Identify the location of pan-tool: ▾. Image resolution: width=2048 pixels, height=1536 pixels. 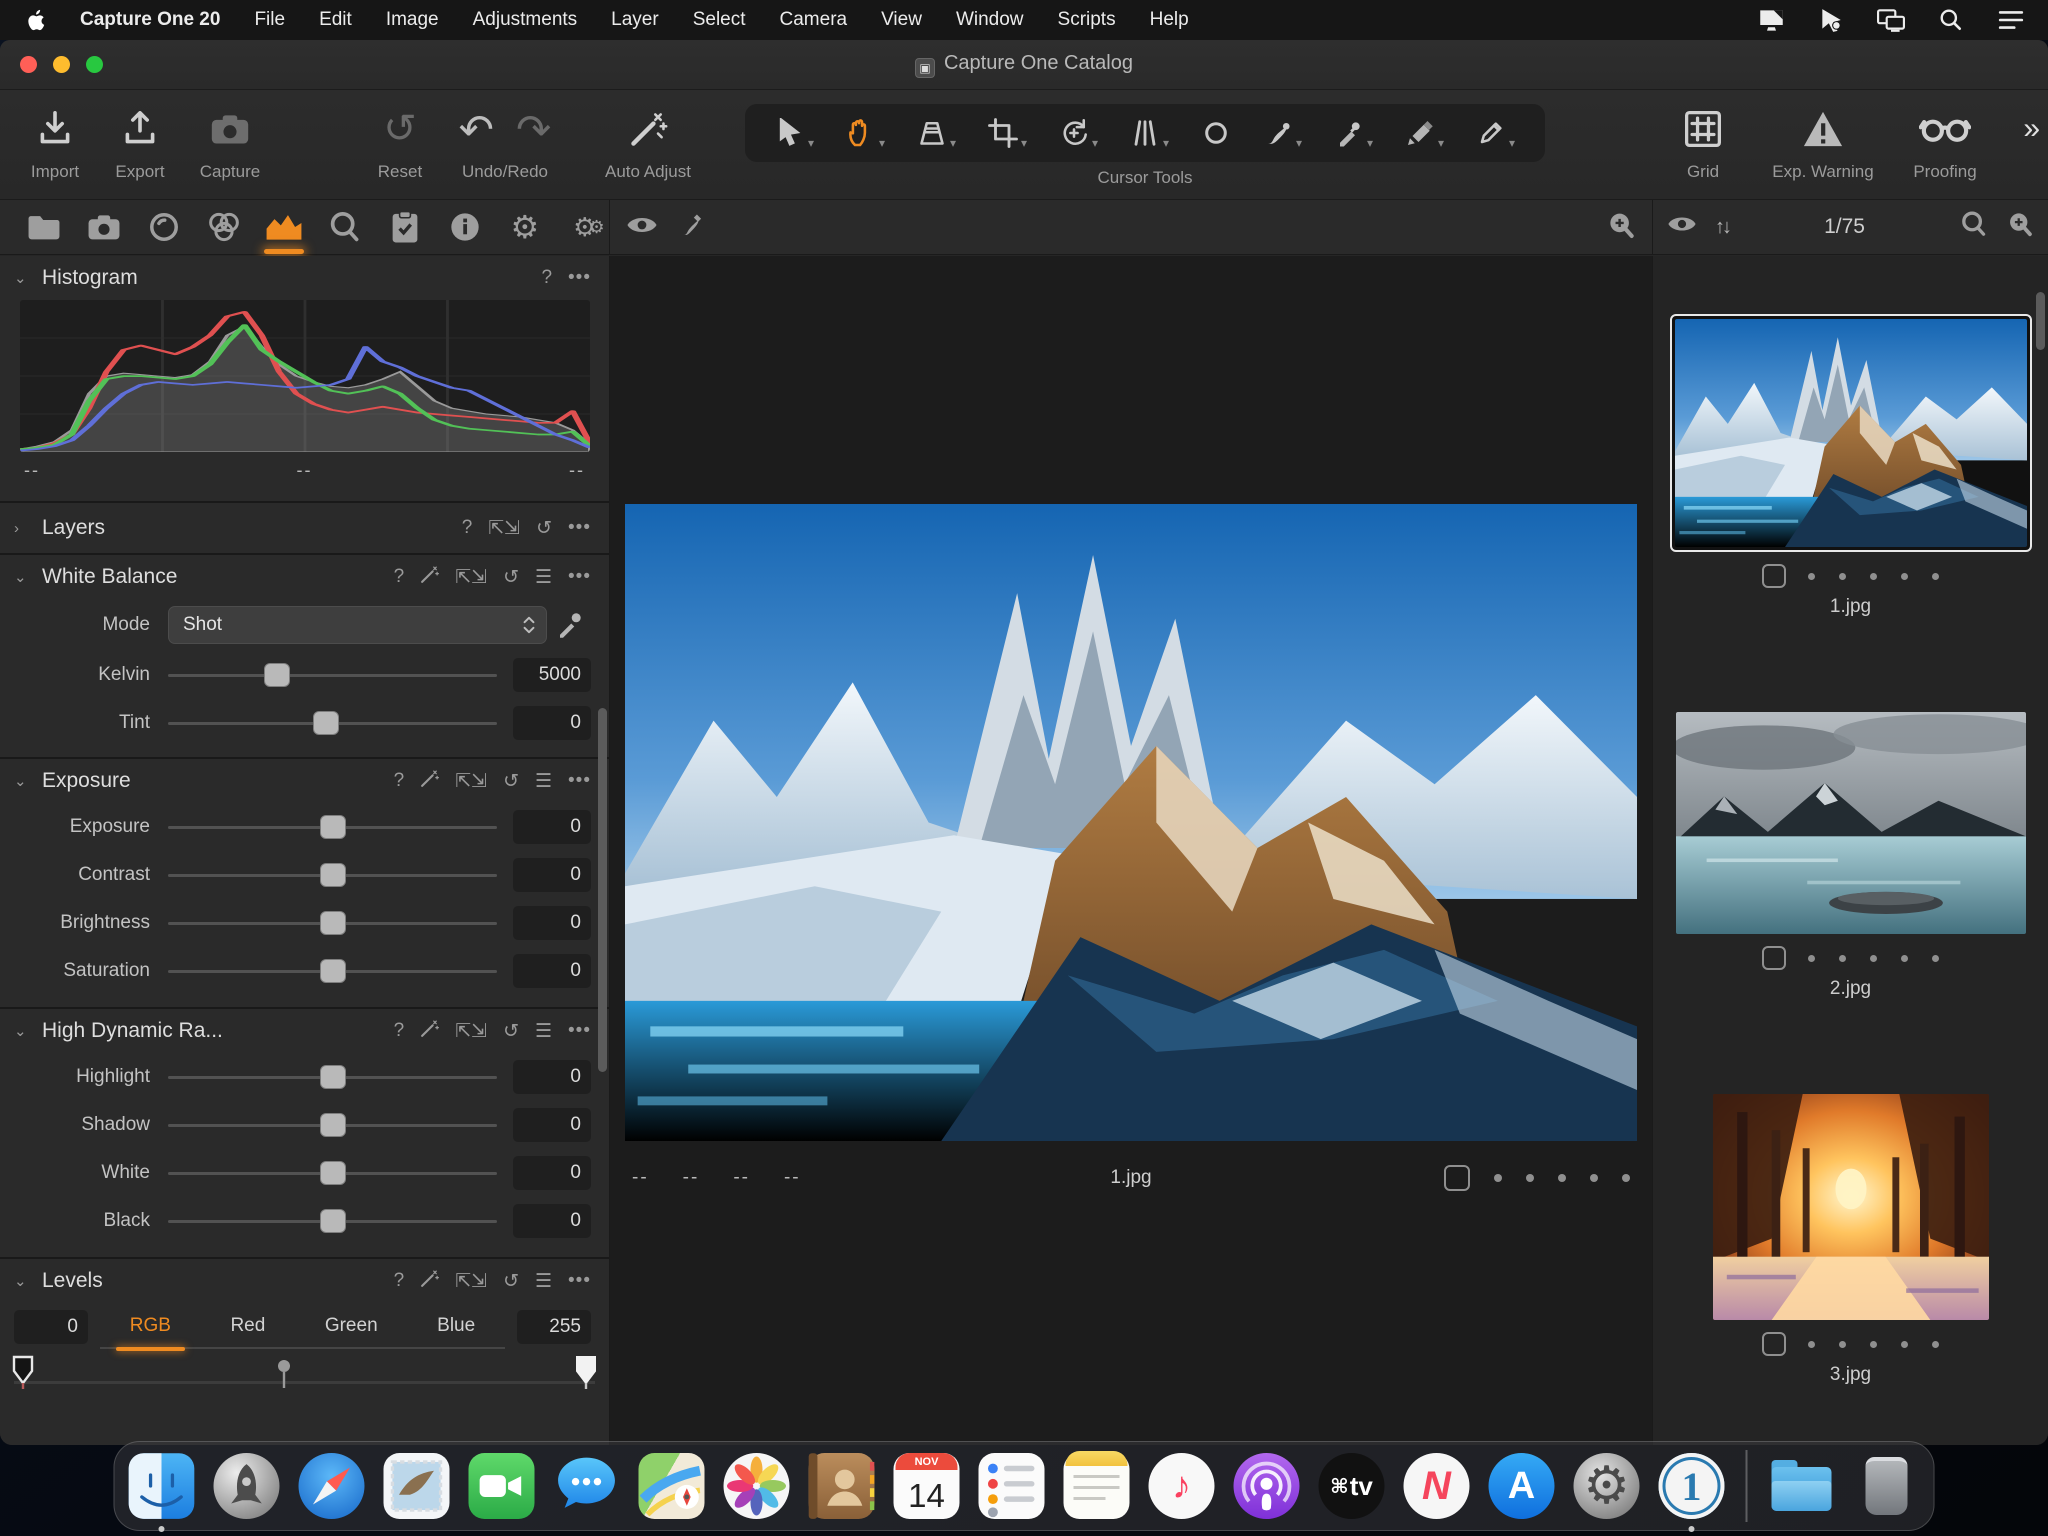
(865, 133).